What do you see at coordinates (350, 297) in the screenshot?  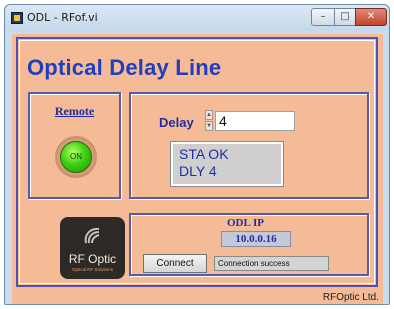 I see `footer-text: RFOptic Ltd.` at bounding box center [350, 297].